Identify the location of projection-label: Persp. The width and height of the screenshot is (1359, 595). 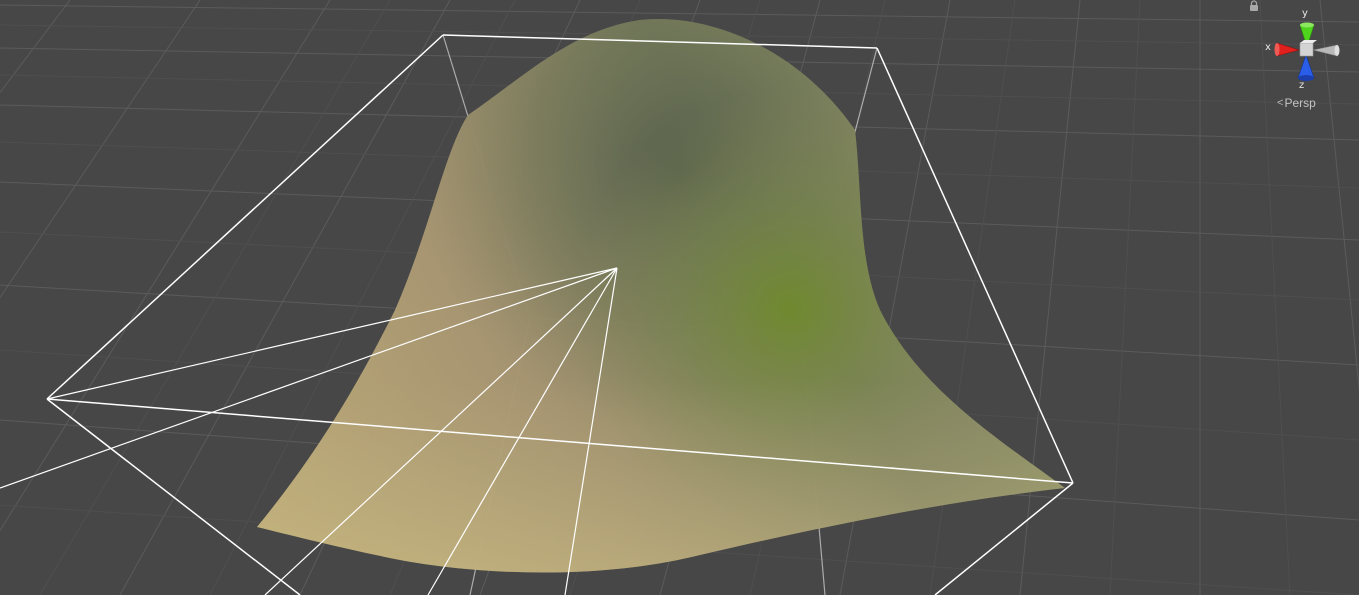
(1300, 103).